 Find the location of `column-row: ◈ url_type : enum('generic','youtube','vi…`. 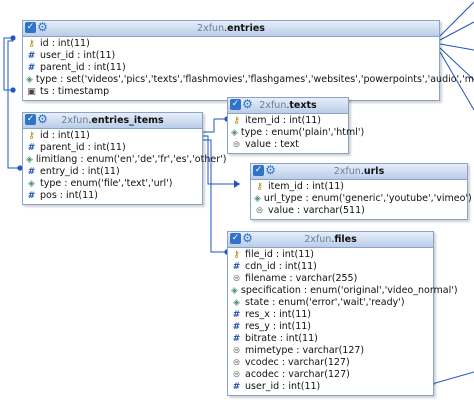

column-row: ◈ url_type : enum('generic','youtube','vi… is located at coordinates (361, 199).